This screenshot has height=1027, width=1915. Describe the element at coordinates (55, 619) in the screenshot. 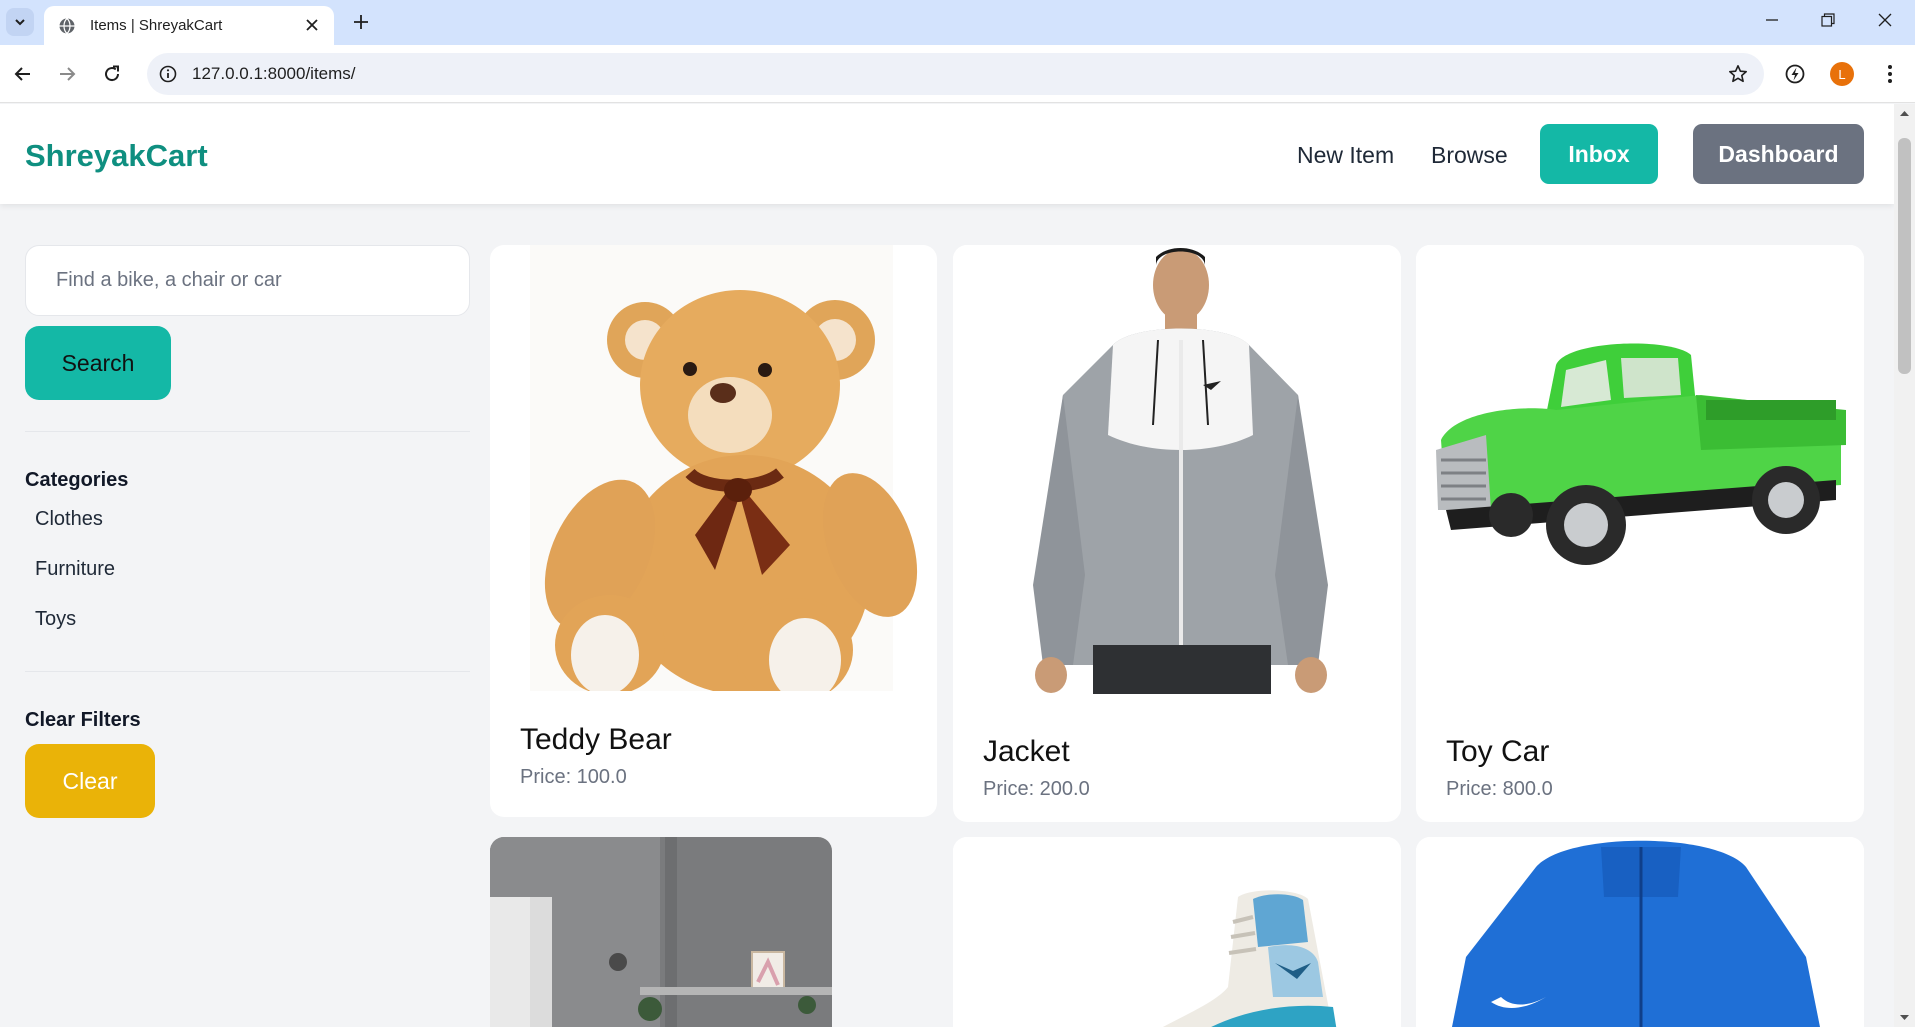

I see `category-toys: Toys` at that location.